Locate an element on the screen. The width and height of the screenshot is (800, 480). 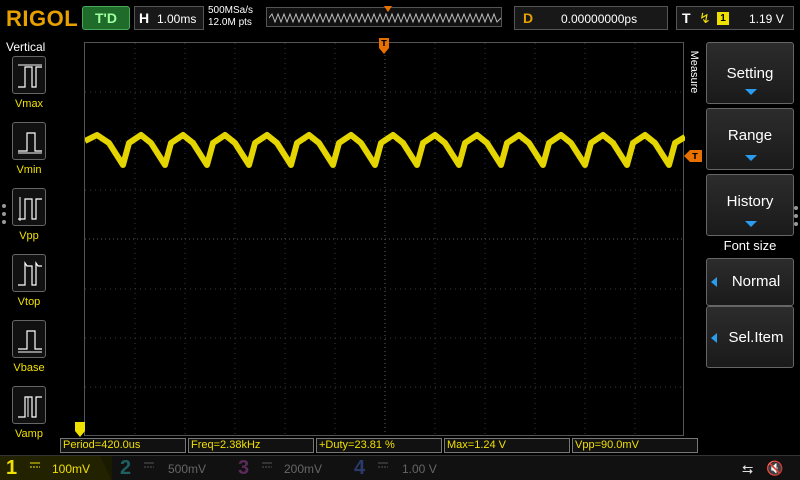
sample-rate: 500MSa/s is located at coordinates (231, 10).